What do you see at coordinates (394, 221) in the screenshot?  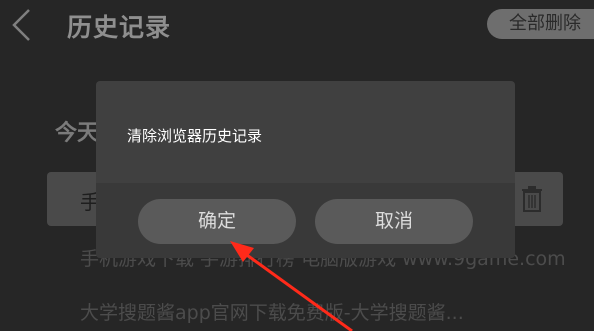 I see `cancel-button: 取消` at bounding box center [394, 221].